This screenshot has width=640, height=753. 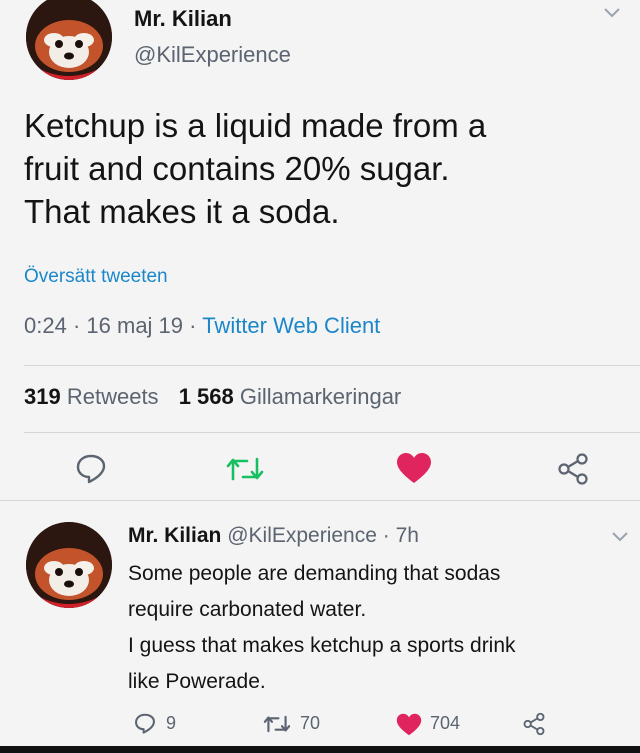 What do you see at coordinates (182, 211) in the screenshot?
I see `tweet-text-line: That makes it a soda.` at bounding box center [182, 211].